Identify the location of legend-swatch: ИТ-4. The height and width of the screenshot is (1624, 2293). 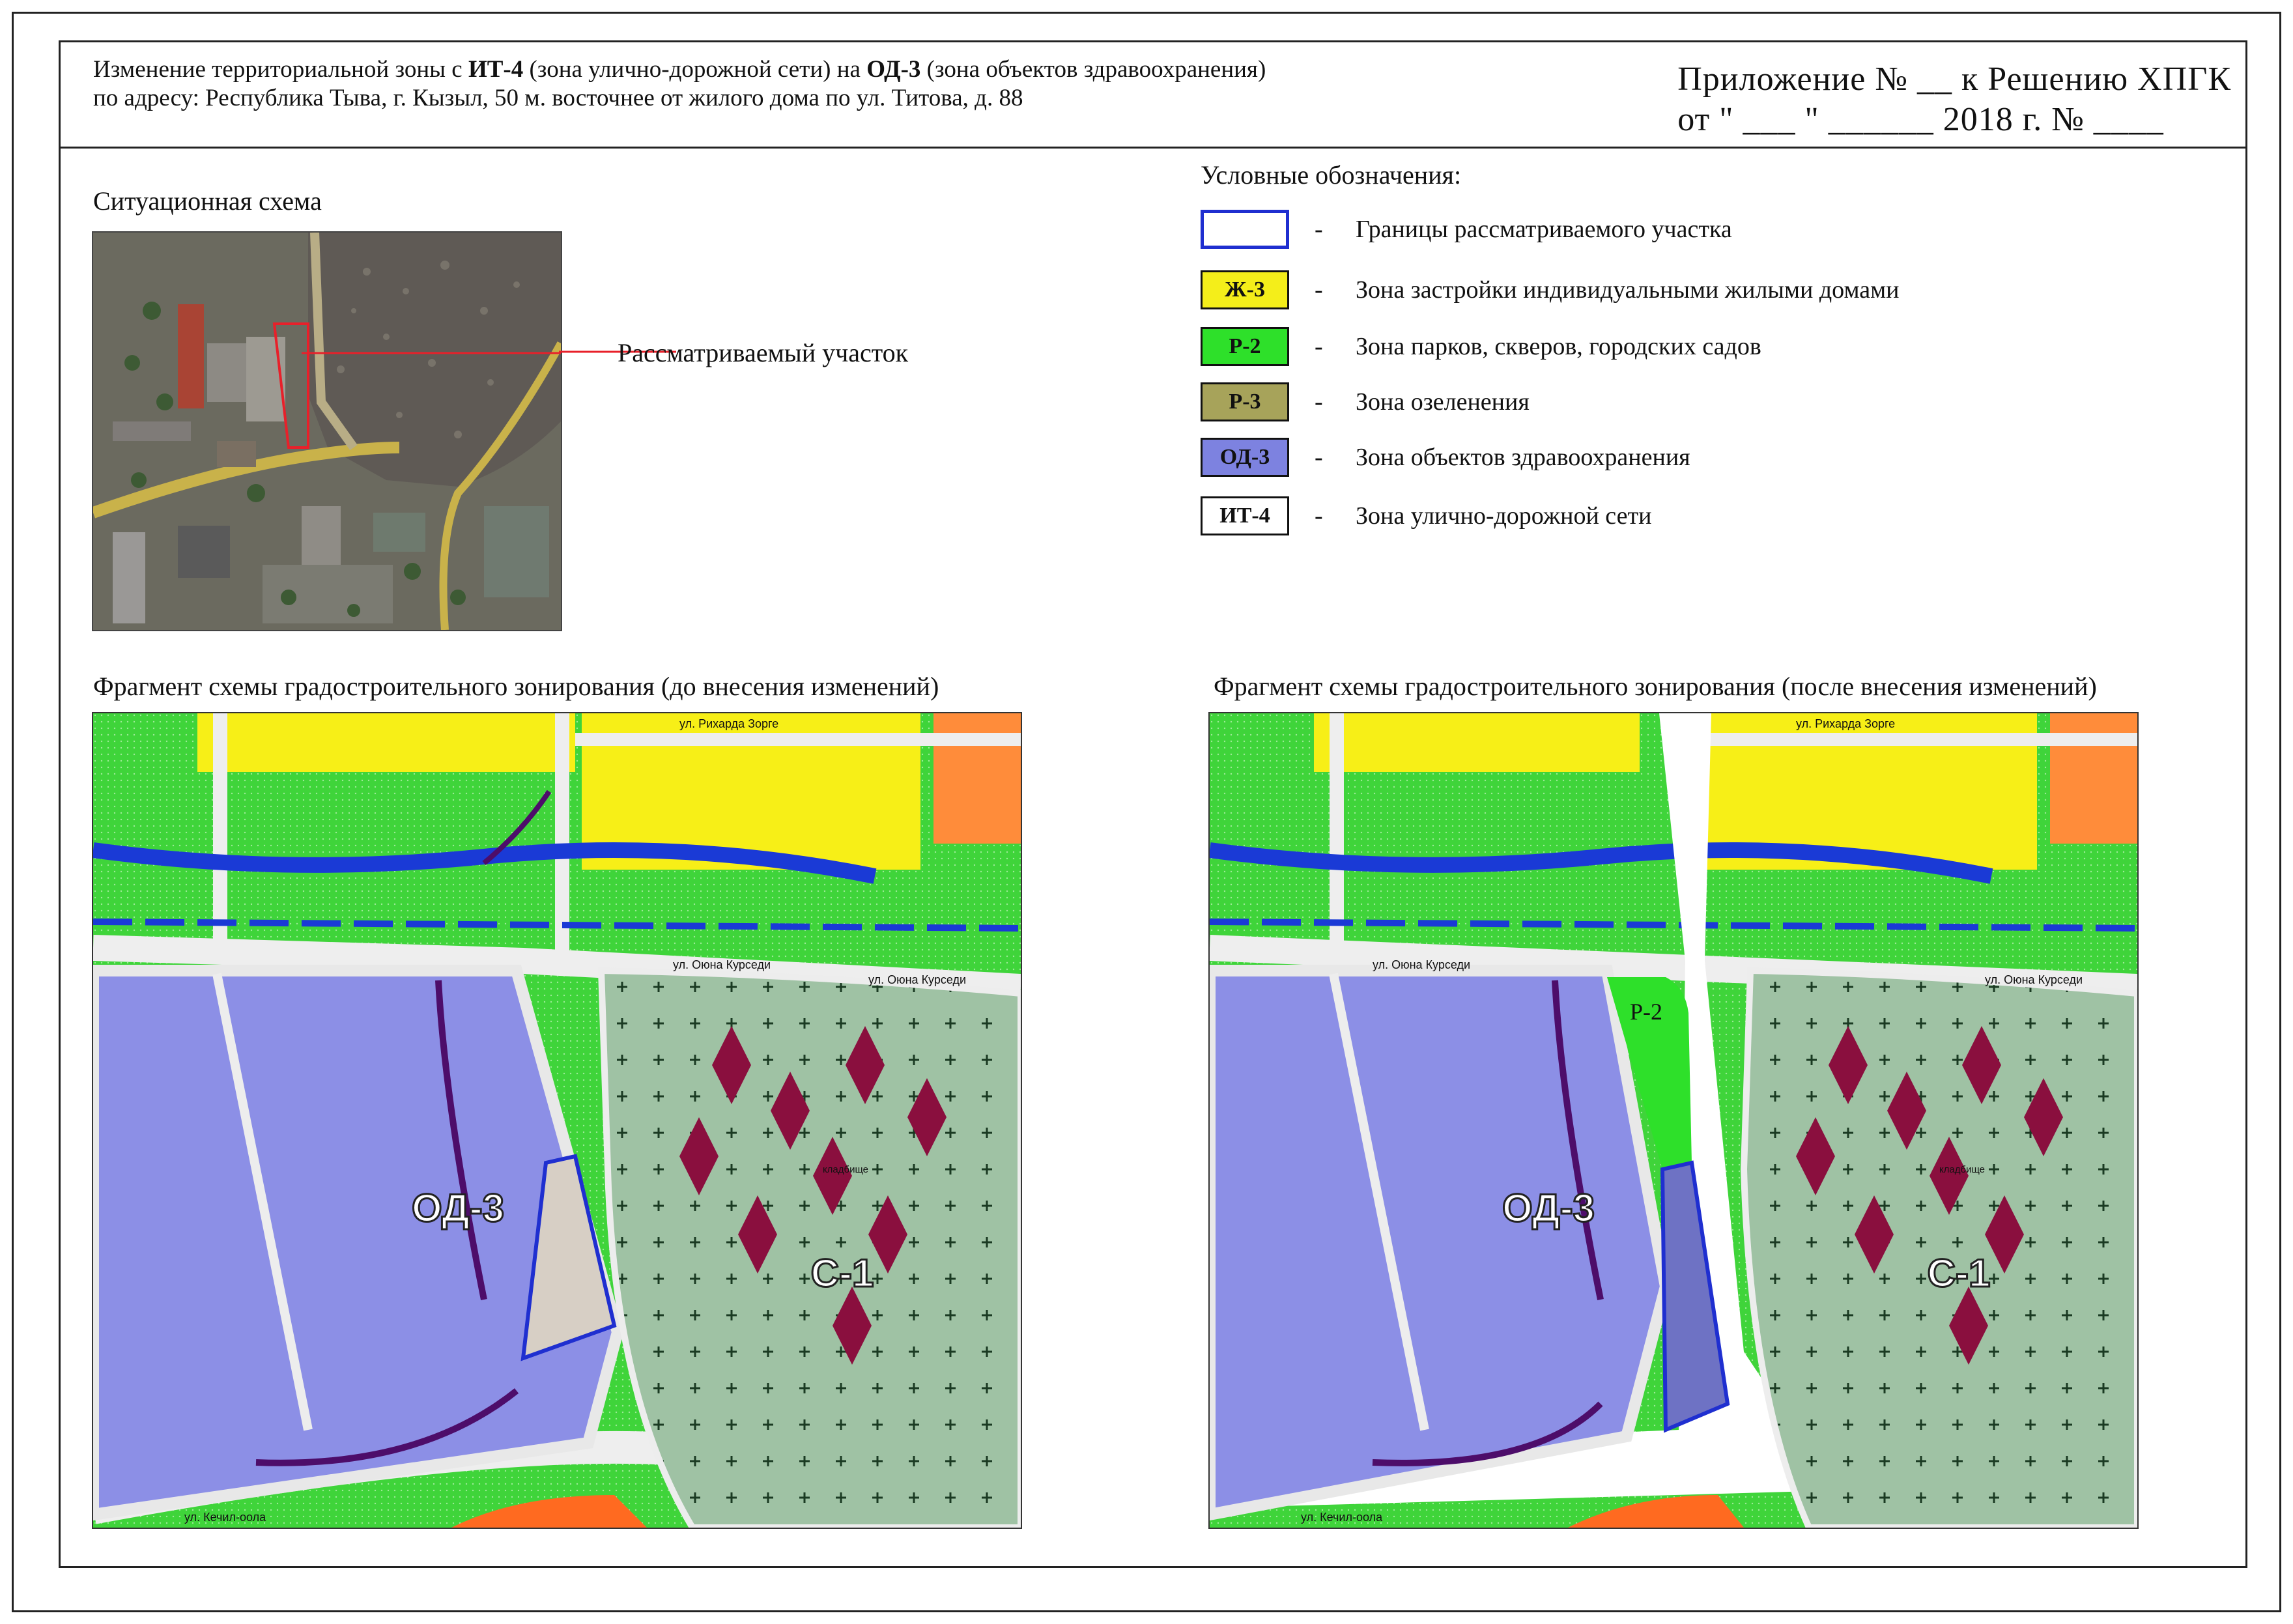
(1245, 515).